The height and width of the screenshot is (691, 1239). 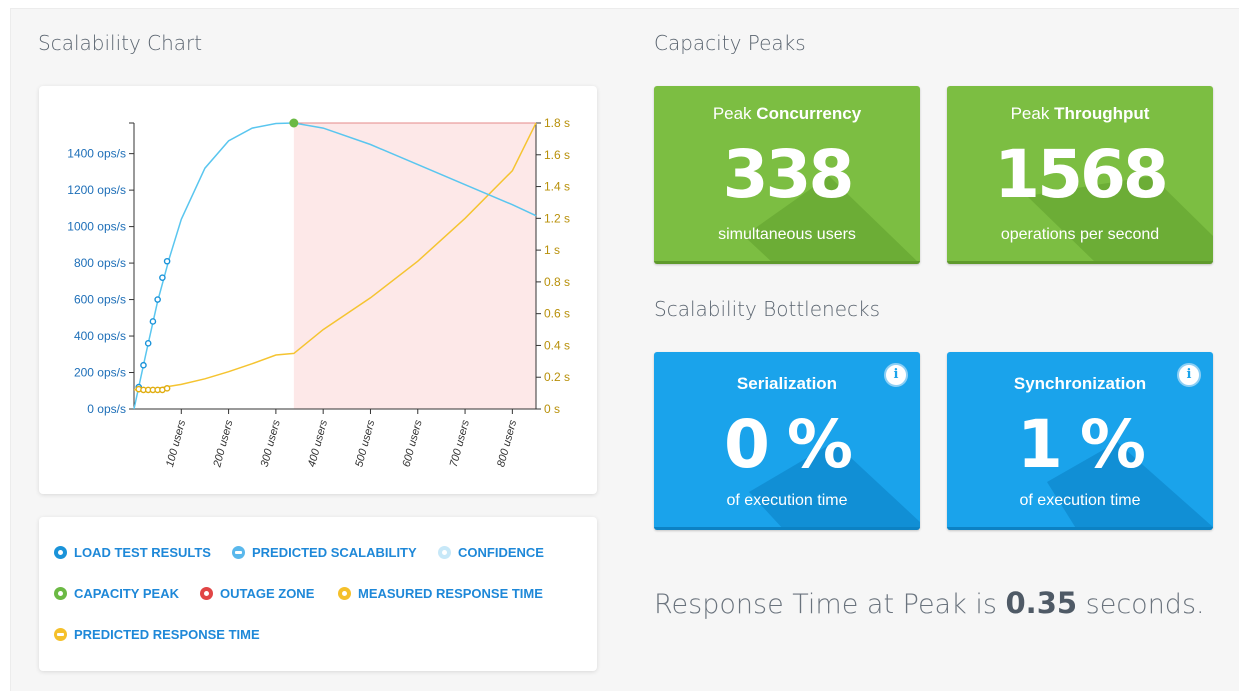 I want to click on left-axis-tick-label: 0 ops/s, so click(x=106, y=409).